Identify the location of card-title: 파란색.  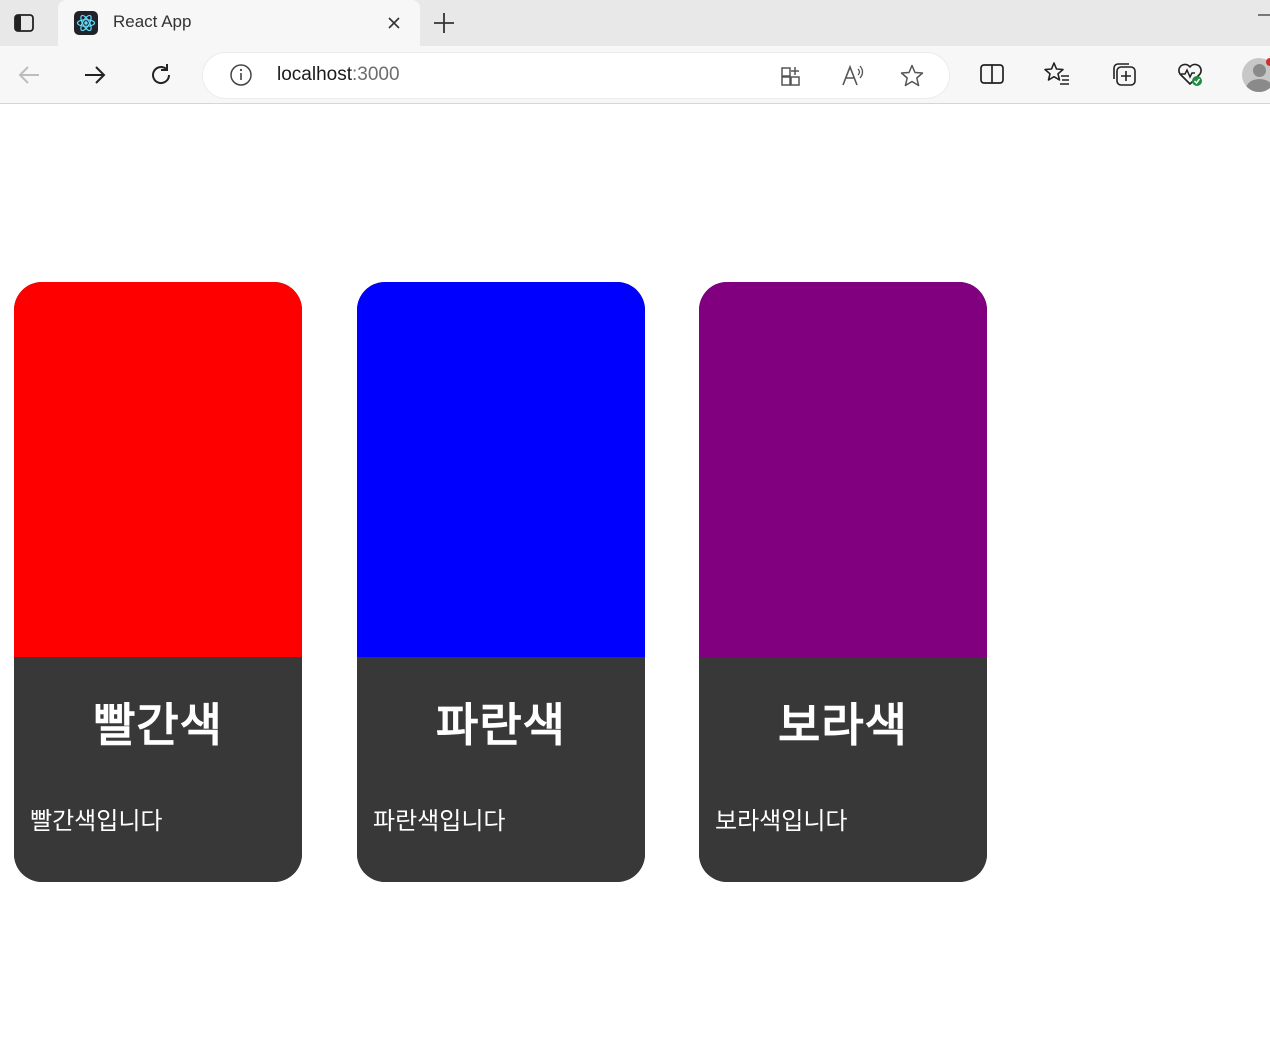
(501, 725).